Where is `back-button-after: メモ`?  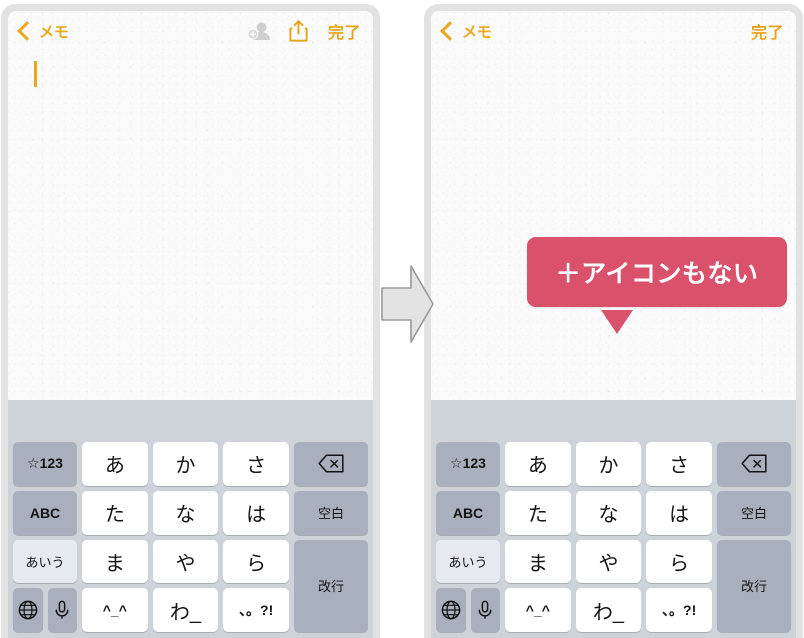 back-button-after: メモ is located at coordinates (466, 31).